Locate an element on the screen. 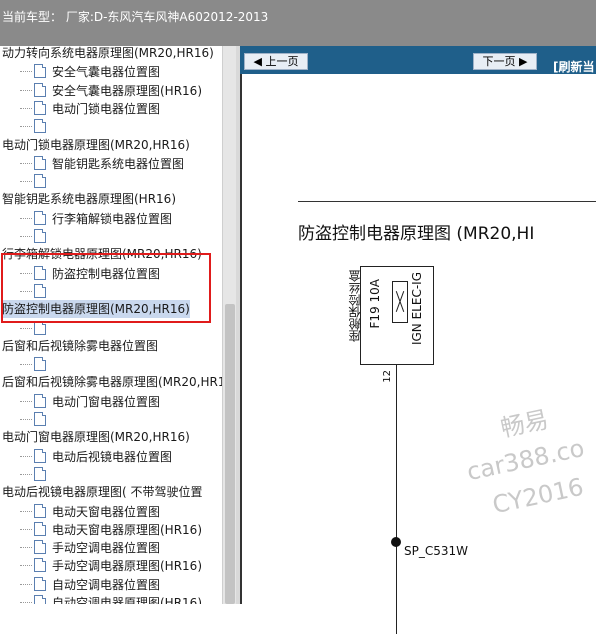  tree-group-item: 电动后视镜电器原理图( 不带驾驶位置 is located at coordinates (102, 492).